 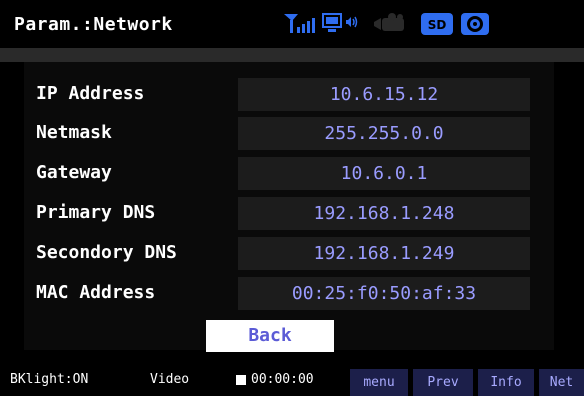 I want to click on header-bar: Param.:Network SD, so click(x=292, y=24).